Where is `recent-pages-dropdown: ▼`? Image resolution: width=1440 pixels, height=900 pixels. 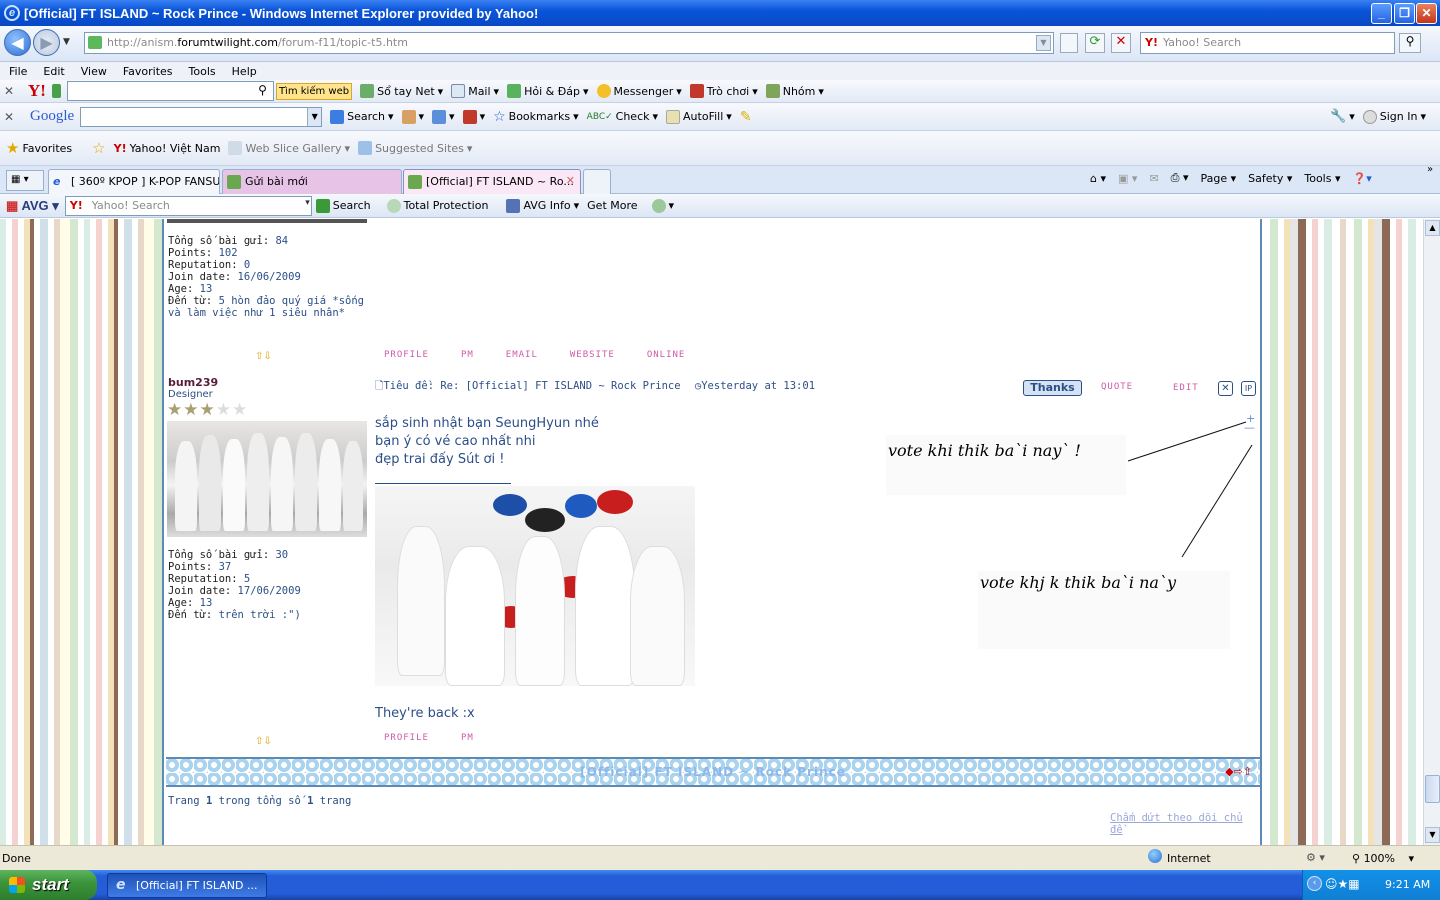
recent-pages-dropdown: ▼ is located at coordinates (66, 42).